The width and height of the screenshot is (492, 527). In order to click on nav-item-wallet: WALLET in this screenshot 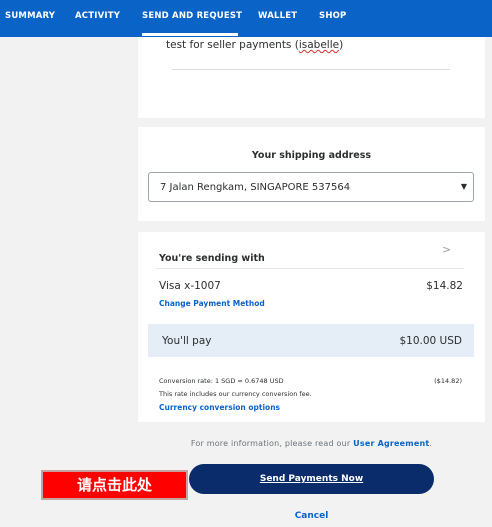, I will do `click(277, 16)`.